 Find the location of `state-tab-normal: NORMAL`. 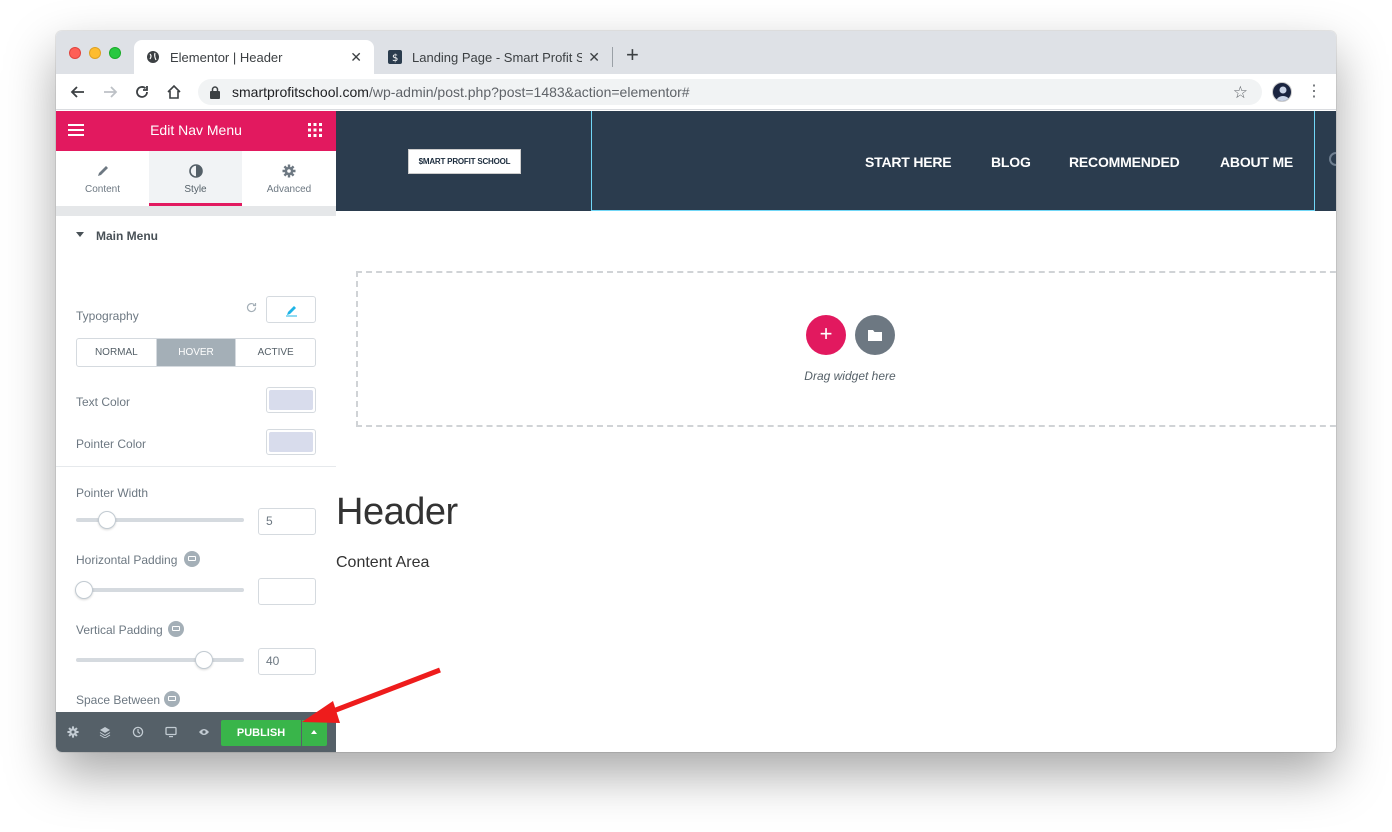

state-tab-normal: NORMAL is located at coordinates (117, 352).